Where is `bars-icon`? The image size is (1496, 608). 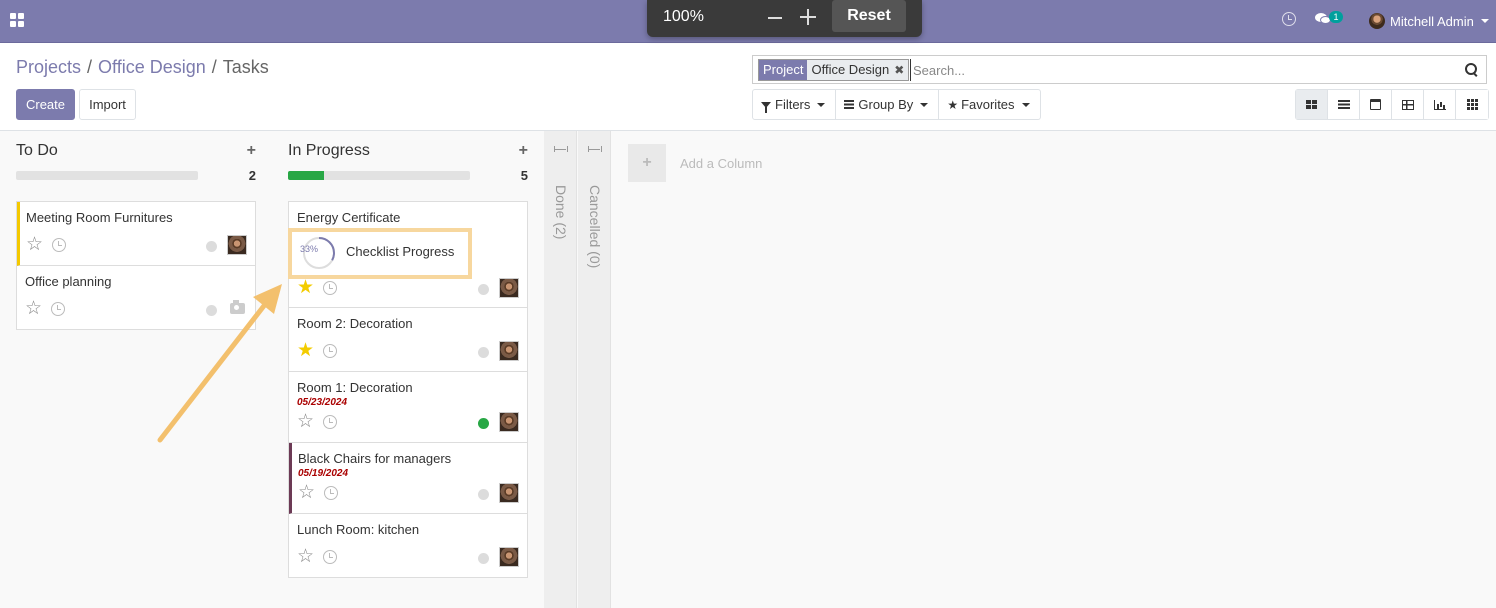
bars-icon is located at coordinates (849, 104).